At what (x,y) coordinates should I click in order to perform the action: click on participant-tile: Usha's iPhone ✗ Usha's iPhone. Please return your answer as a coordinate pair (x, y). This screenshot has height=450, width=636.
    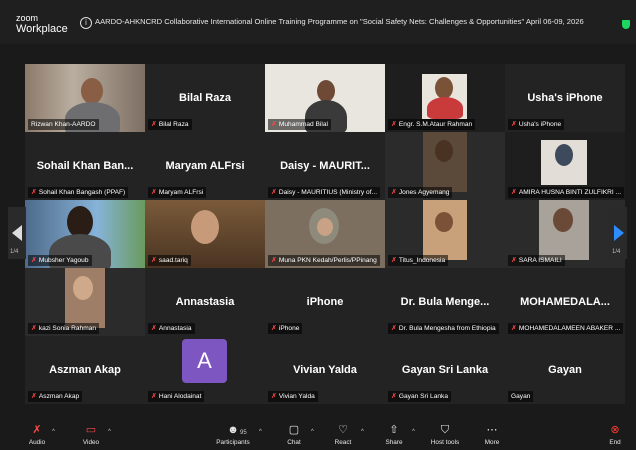
    Looking at the image, I should click on (565, 98).